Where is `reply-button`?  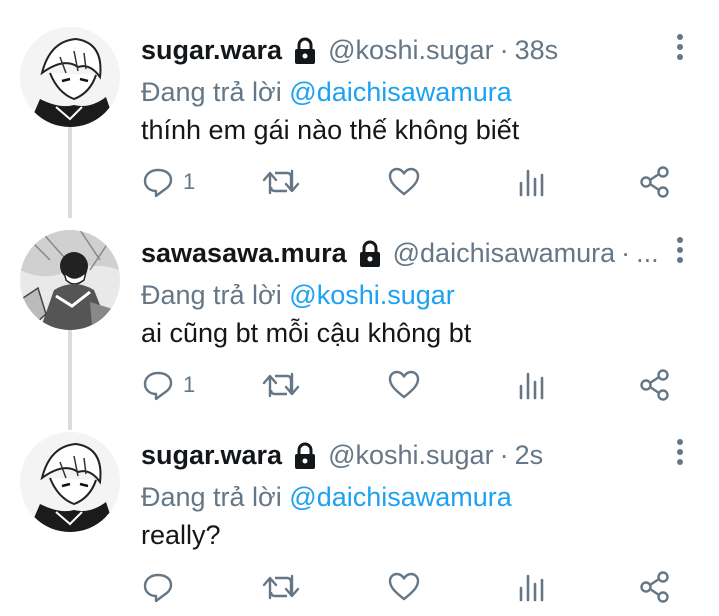 reply-button is located at coordinates (162, 587).